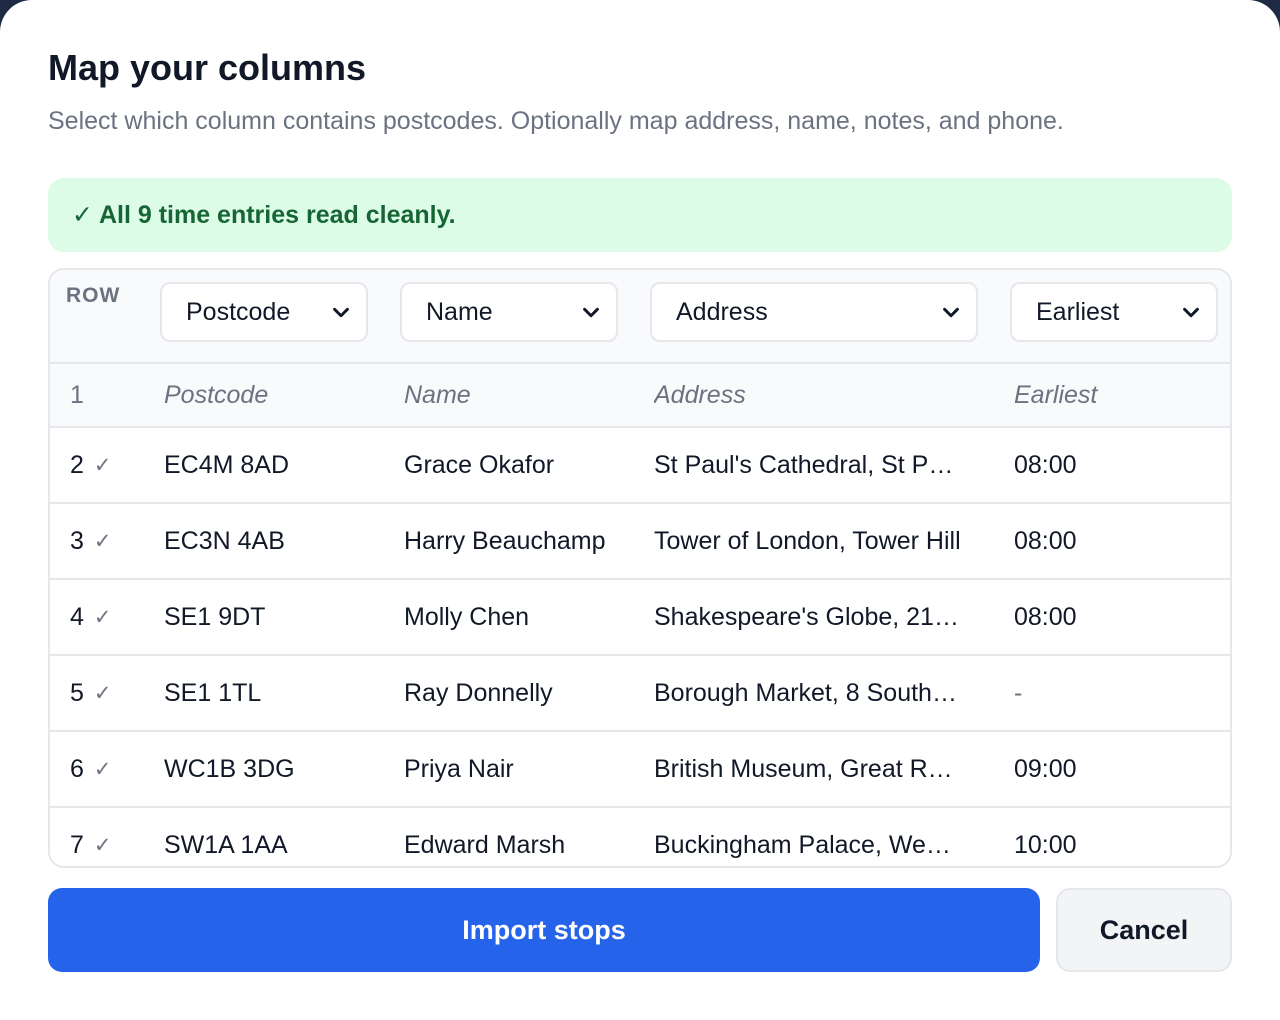 Image resolution: width=1280 pixels, height=1020 pixels. I want to click on postcode-cell: SW1A 1AA, so click(226, 844).